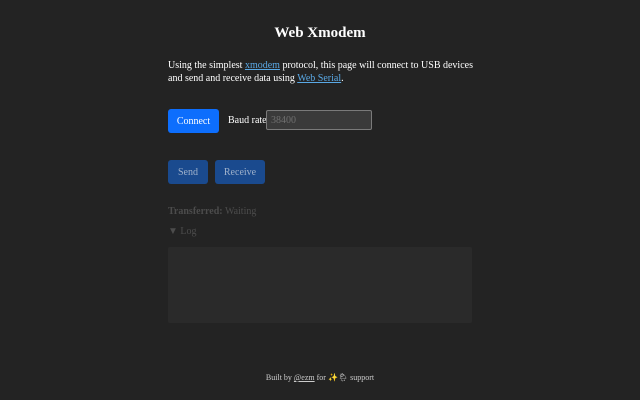 This screenshot has height=400, width=640. I want to click on caret-down-icon: ▼, so click(173, 231).